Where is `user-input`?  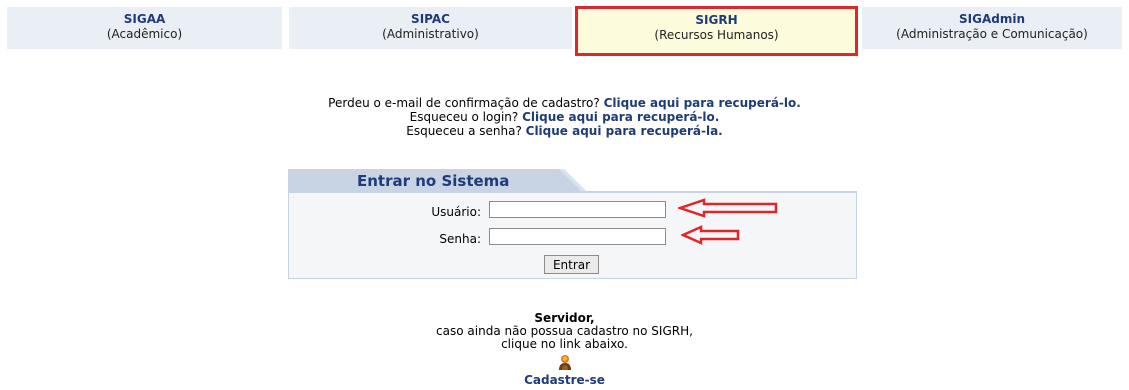 user-input is located at coordinates (577, 209).